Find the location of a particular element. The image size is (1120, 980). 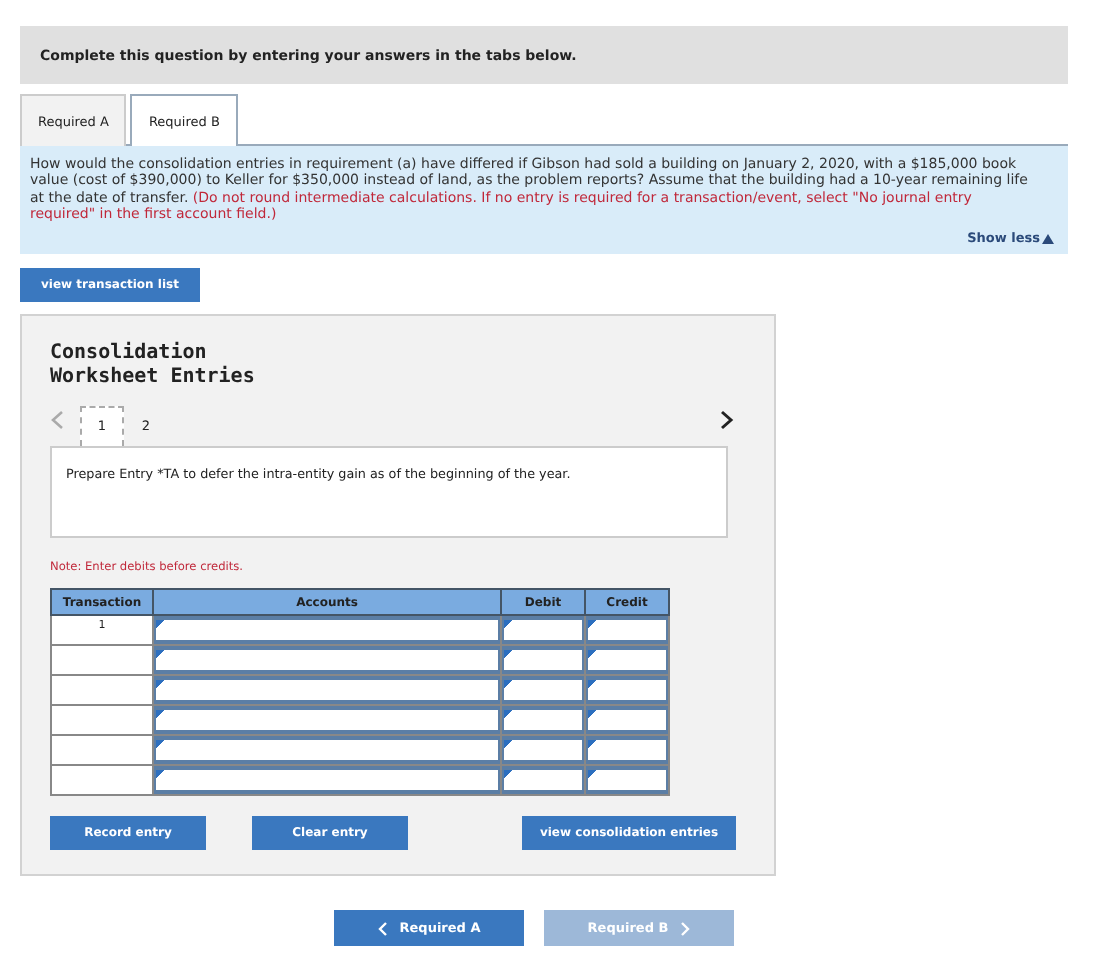

worksheet-title: Consolidation Worksheet Entries is located at coordinates (153, 366).